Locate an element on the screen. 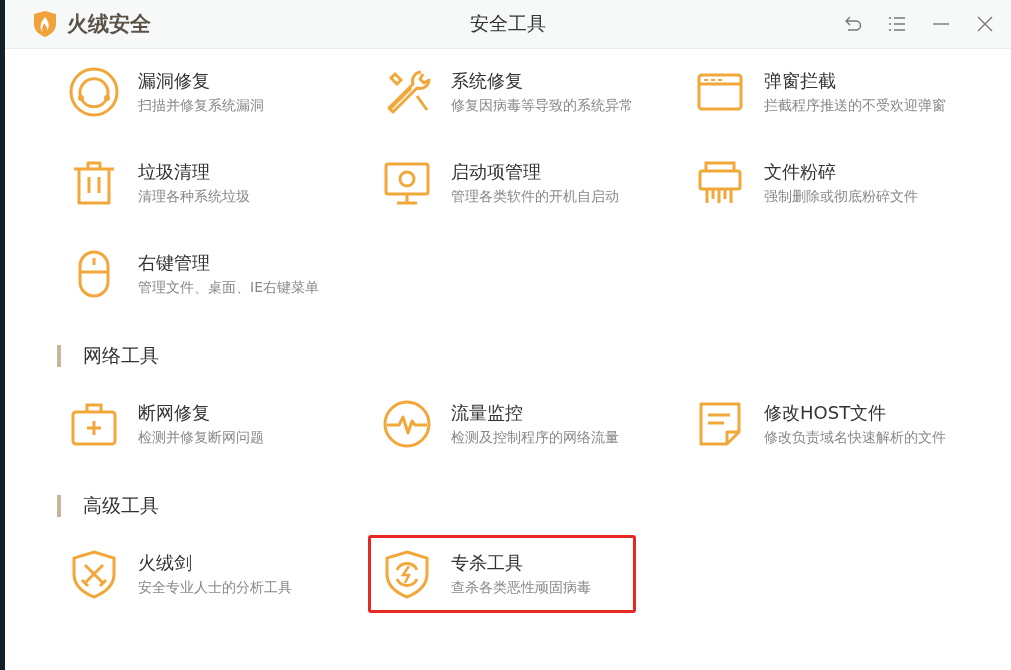  tool-name: 断网修复 is located at coordinates (174, 413).